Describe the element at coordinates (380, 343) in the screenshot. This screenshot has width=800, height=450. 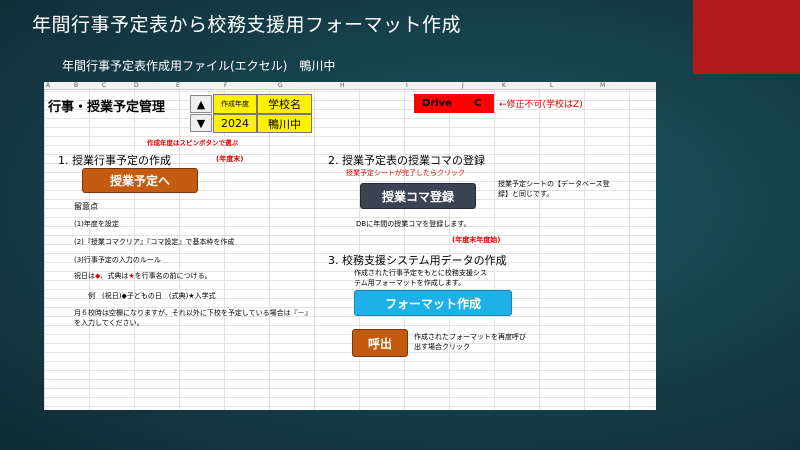
I see `recall-button: 呼出` at that location.